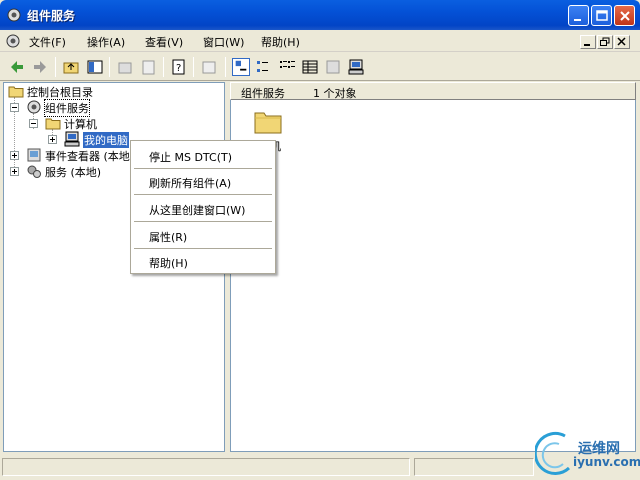 The image size is (640, 480). I want to click on result-pane-header: 组件服务 1 个对象, so click(433, 91).